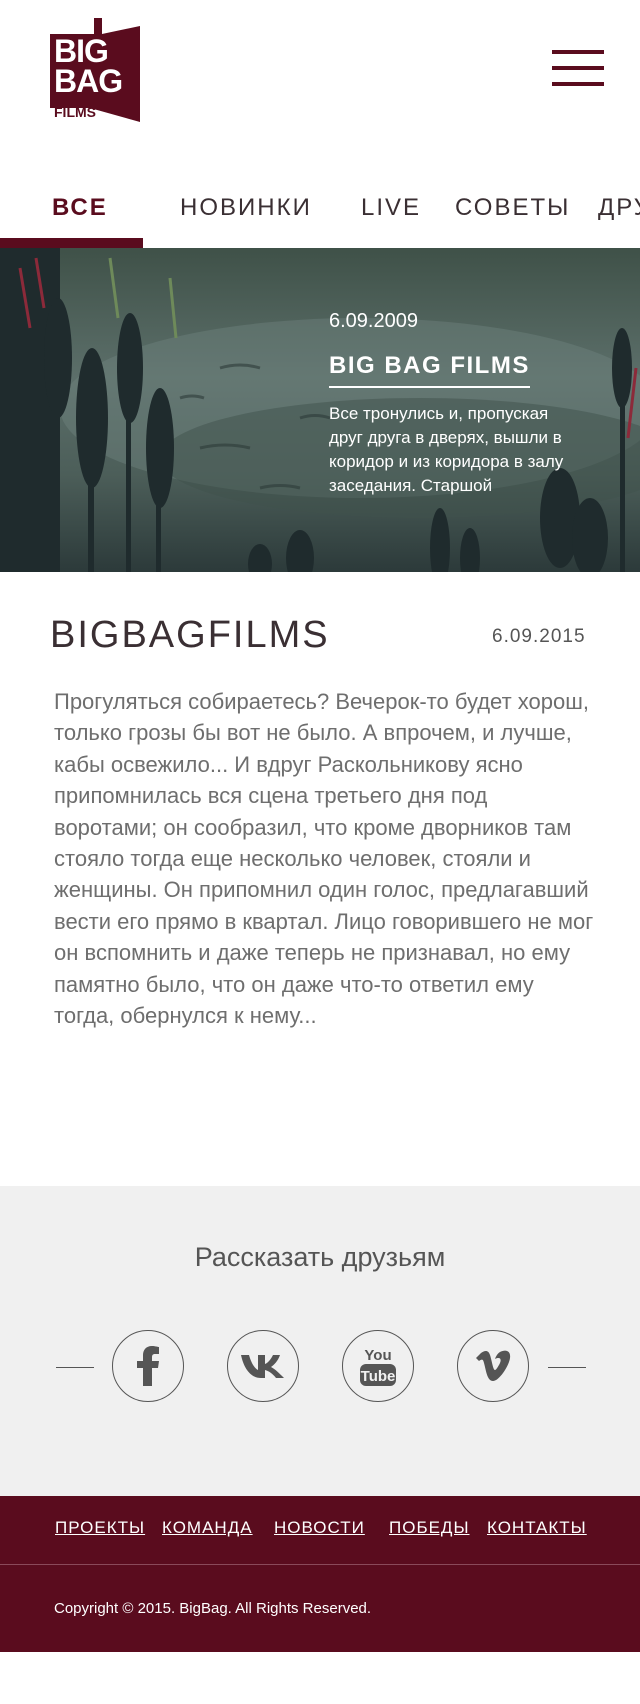 This screenshot has height=1704, width=640. Describe the element at coordinates (539, 636) in the screenshot. I see `article-date: 6.09.2015` at that location.